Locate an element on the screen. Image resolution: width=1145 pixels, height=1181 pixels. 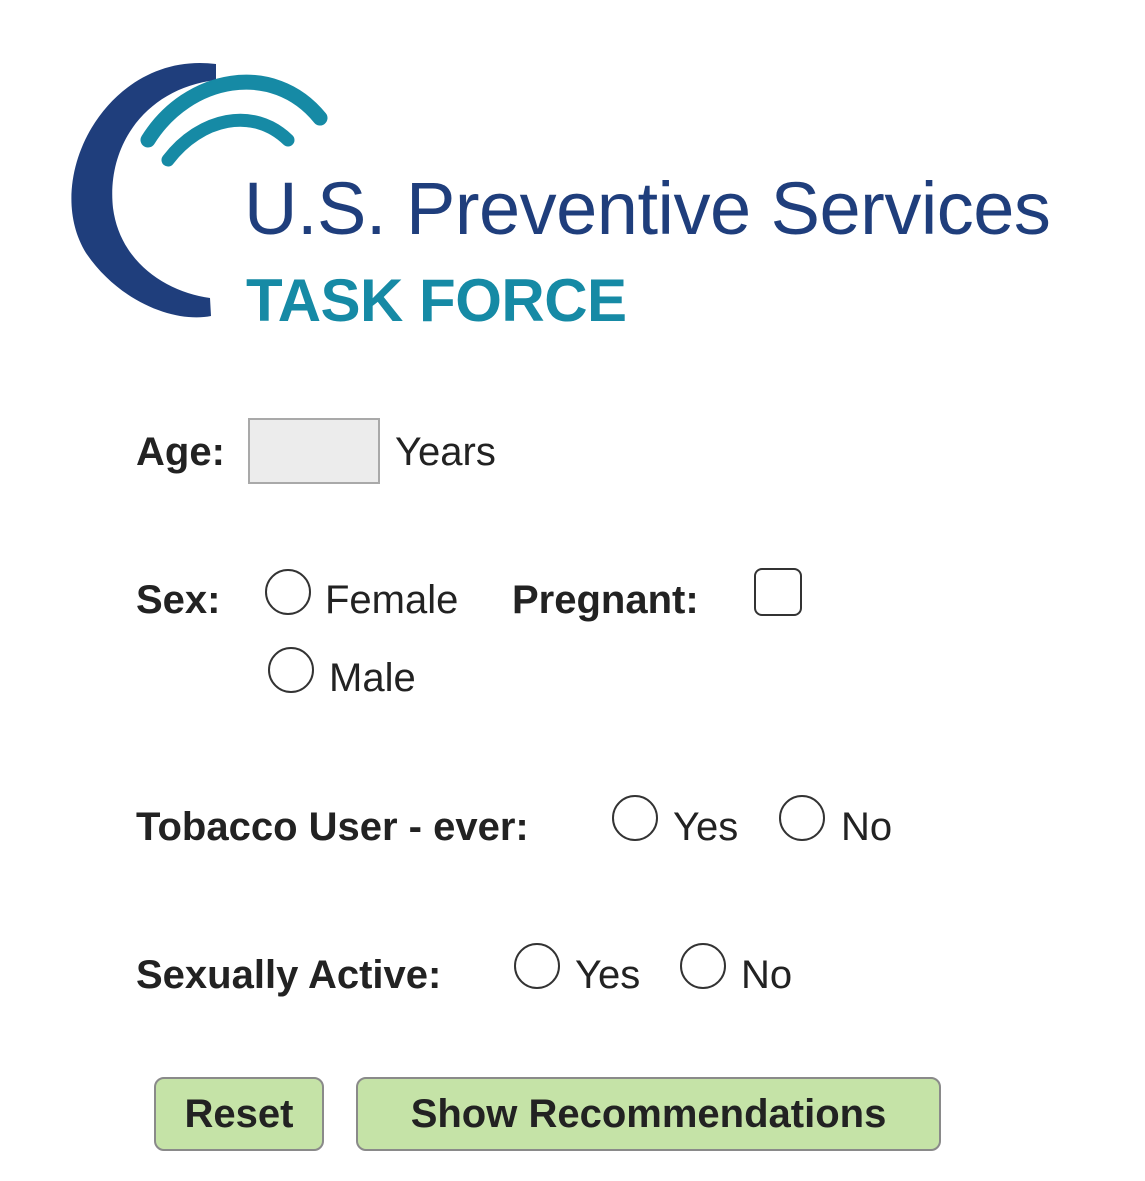
age-unit-label: Years is located at coordinates (445, 452).